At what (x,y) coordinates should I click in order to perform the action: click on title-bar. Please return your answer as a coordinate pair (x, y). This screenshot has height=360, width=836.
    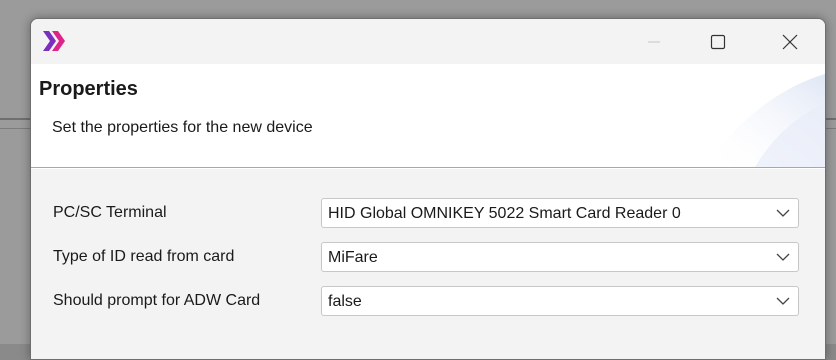
    Looking at the image, I should click on (428, 41).